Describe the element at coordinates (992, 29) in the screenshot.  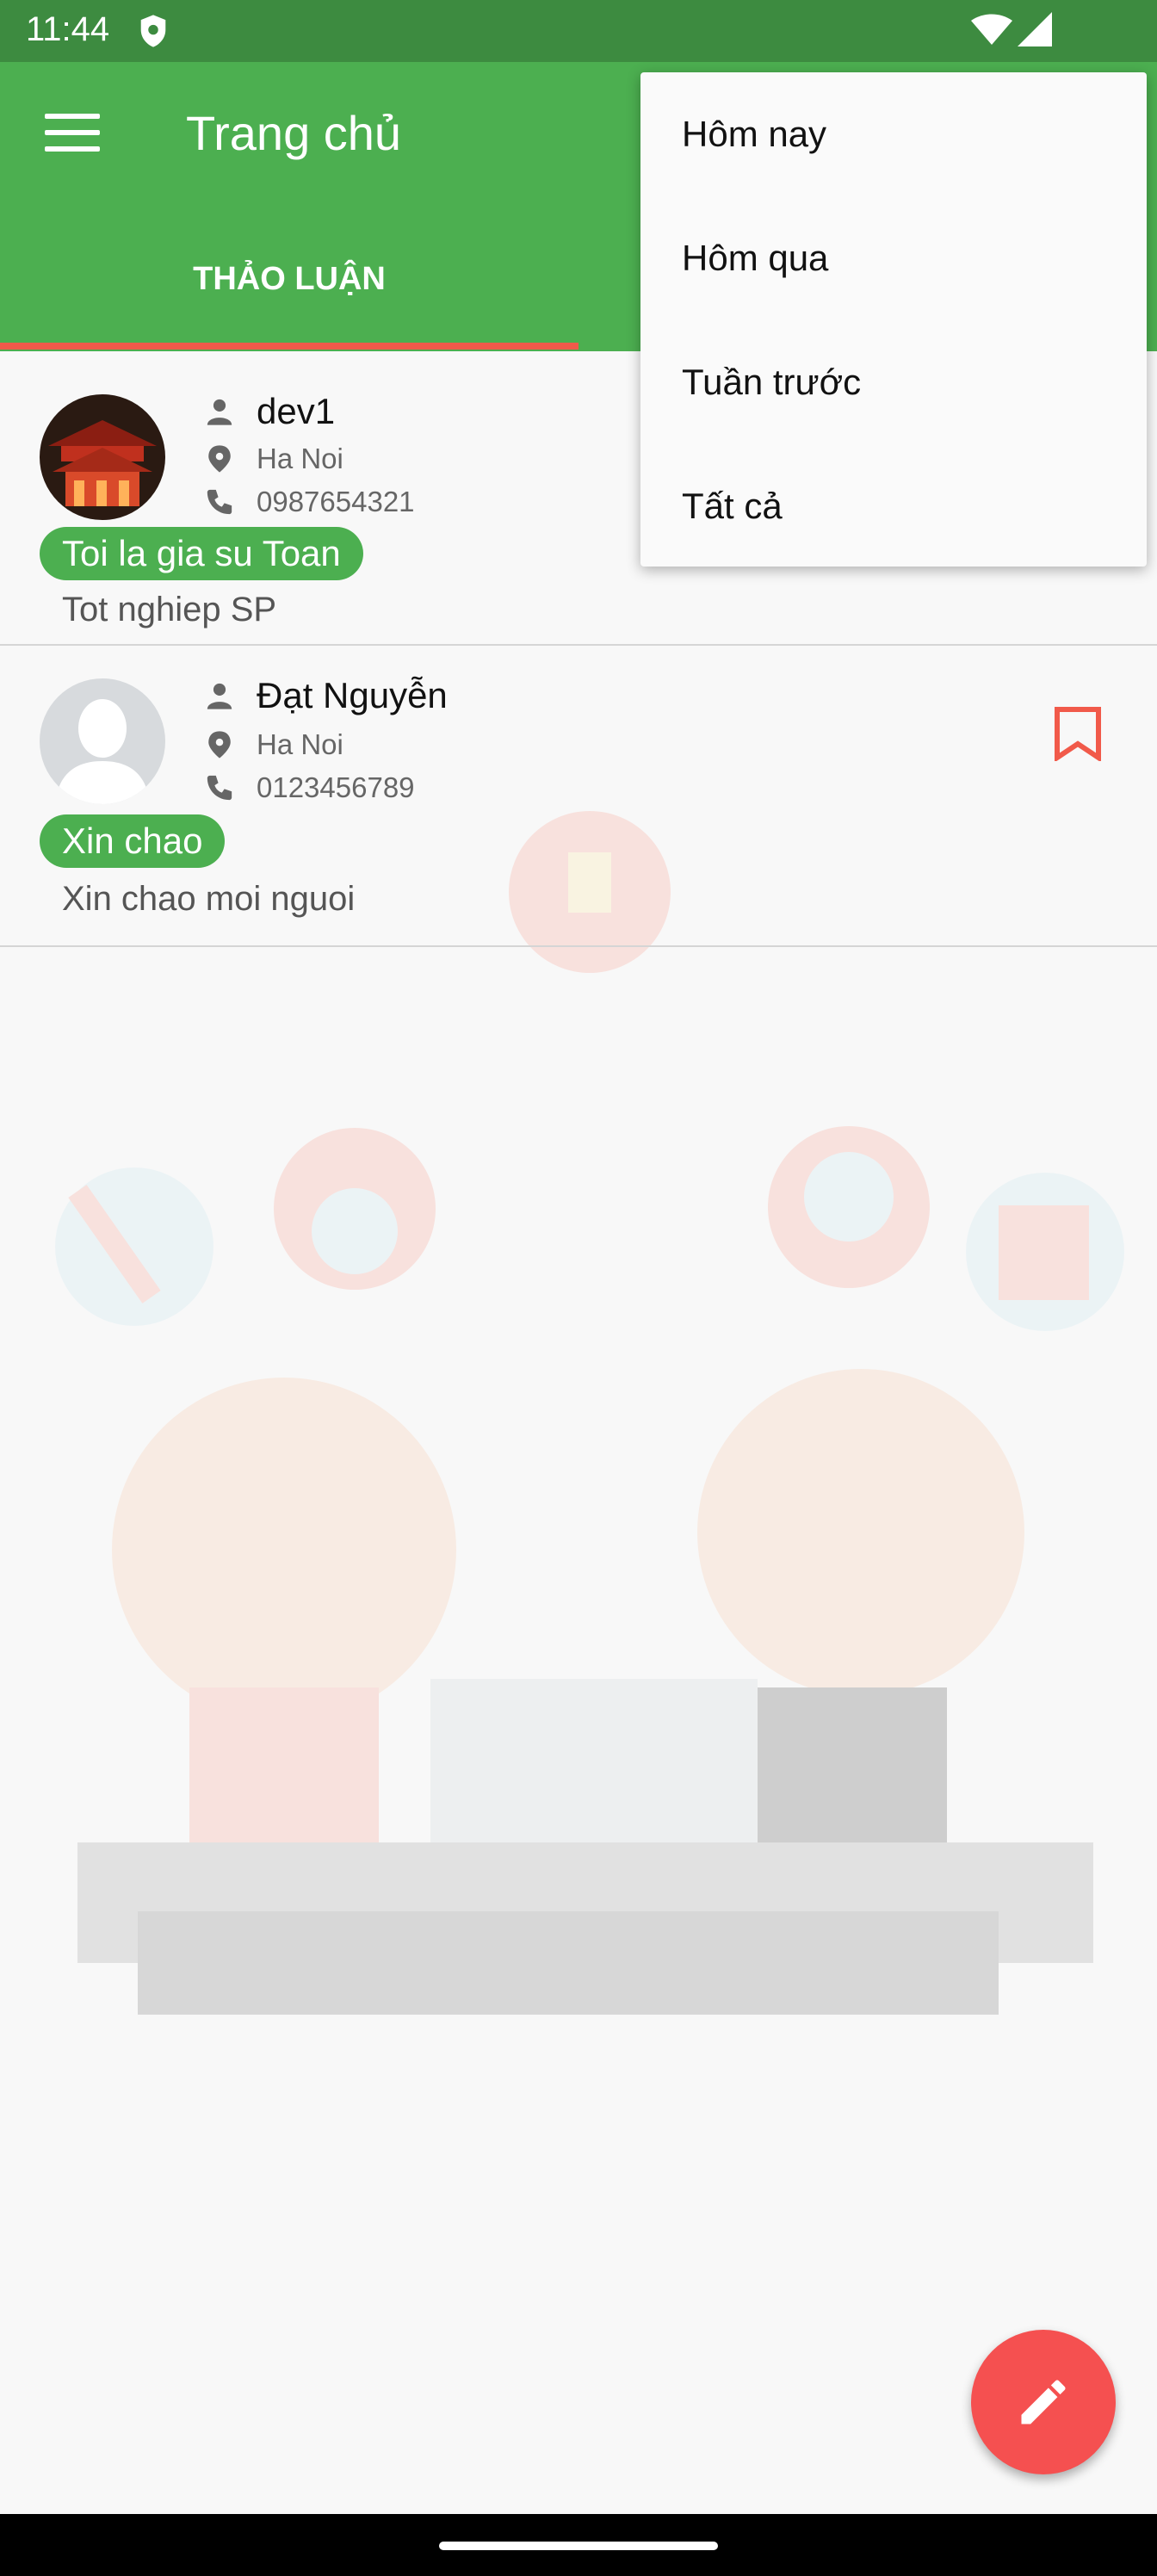
I see `wifi-icon` at that location.